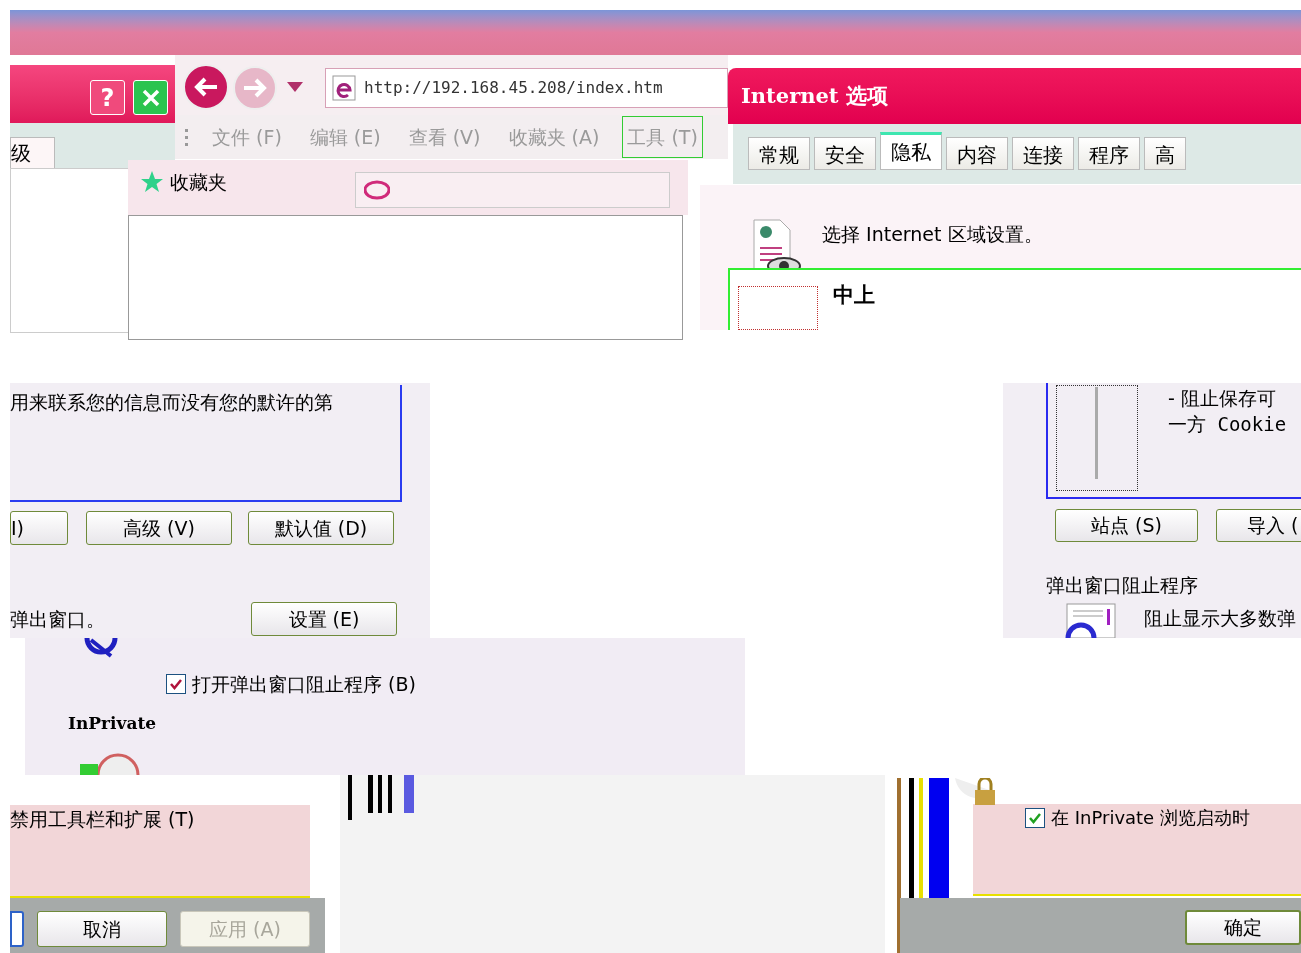  What do you see at coordinates (377, 190) in the screenshot?
I see `browser-logo-icon` at bounding box center [377, 190].